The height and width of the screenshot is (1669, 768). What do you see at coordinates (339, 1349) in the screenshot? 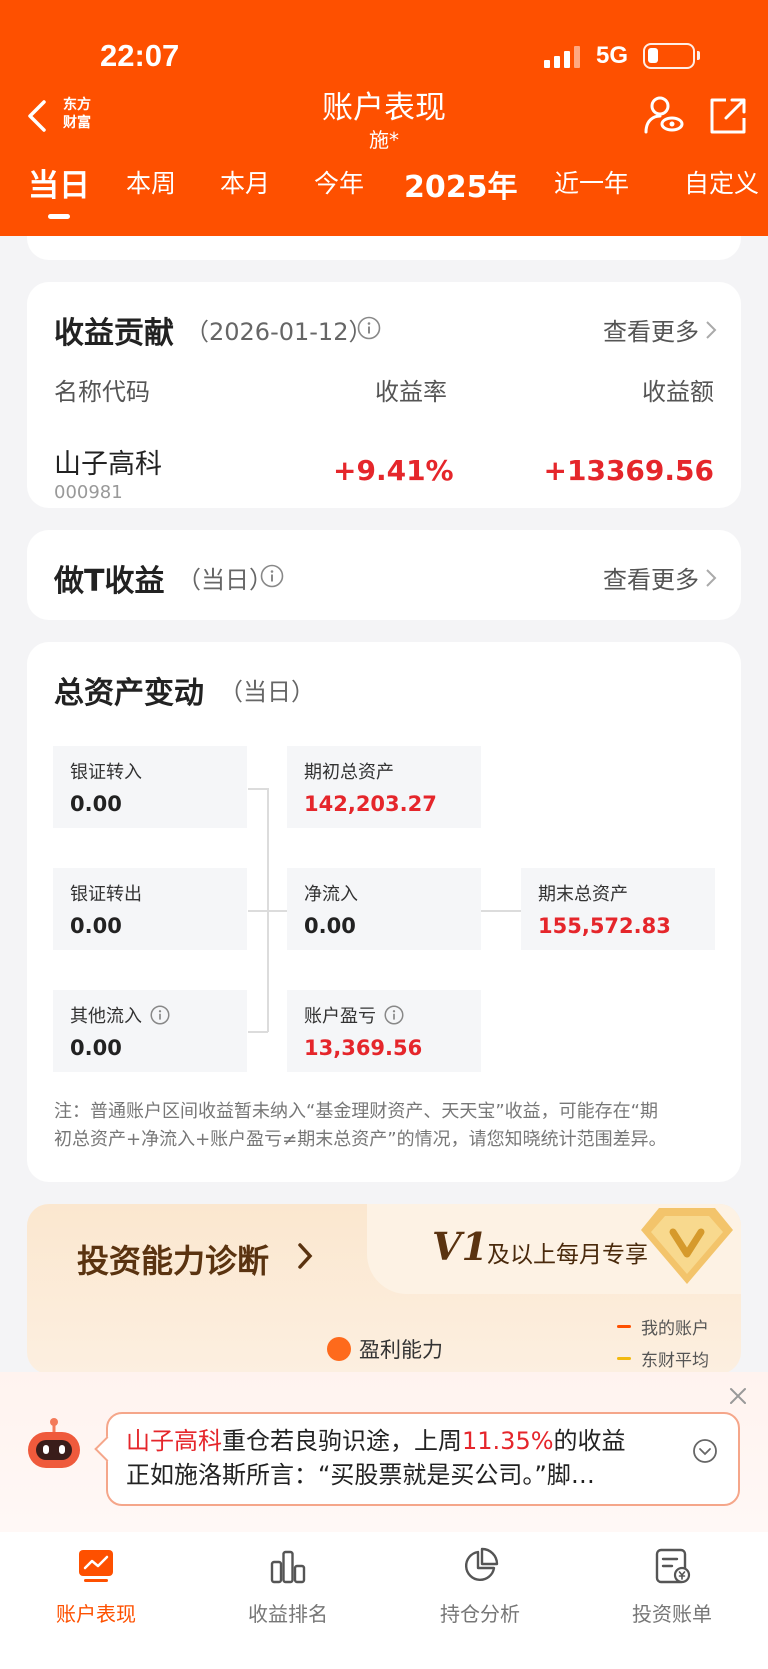
I see `smile-icon` at bounding box center [339, 1349].